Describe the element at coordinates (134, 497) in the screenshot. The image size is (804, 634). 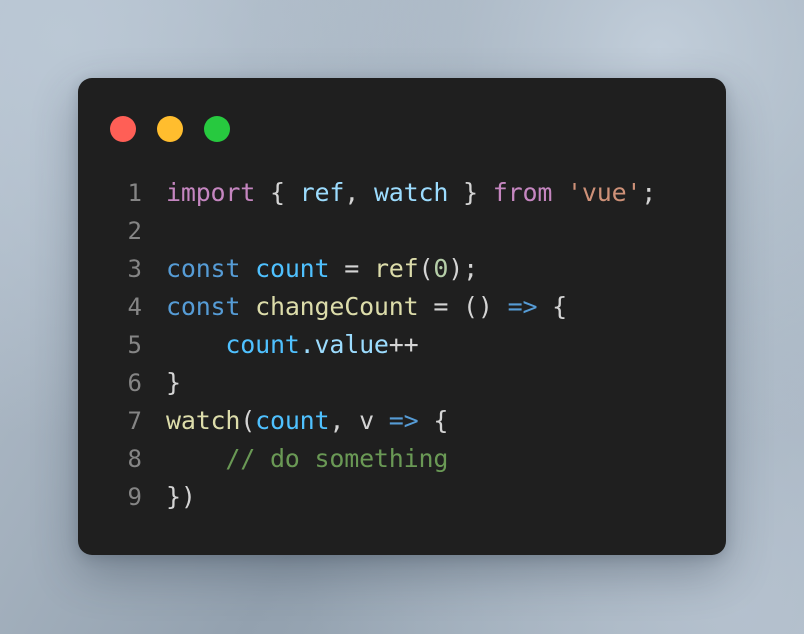
I see `line-number: 9` at that location.